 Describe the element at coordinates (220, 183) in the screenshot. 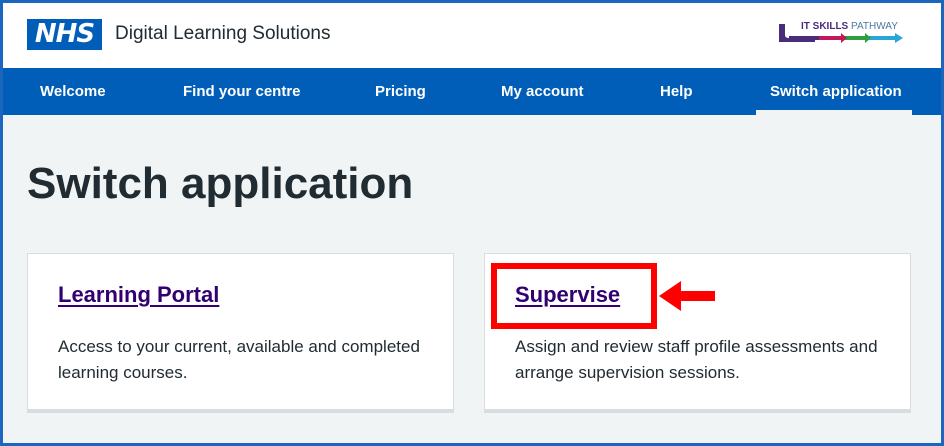

I see `page-title: Switch application` at that location.